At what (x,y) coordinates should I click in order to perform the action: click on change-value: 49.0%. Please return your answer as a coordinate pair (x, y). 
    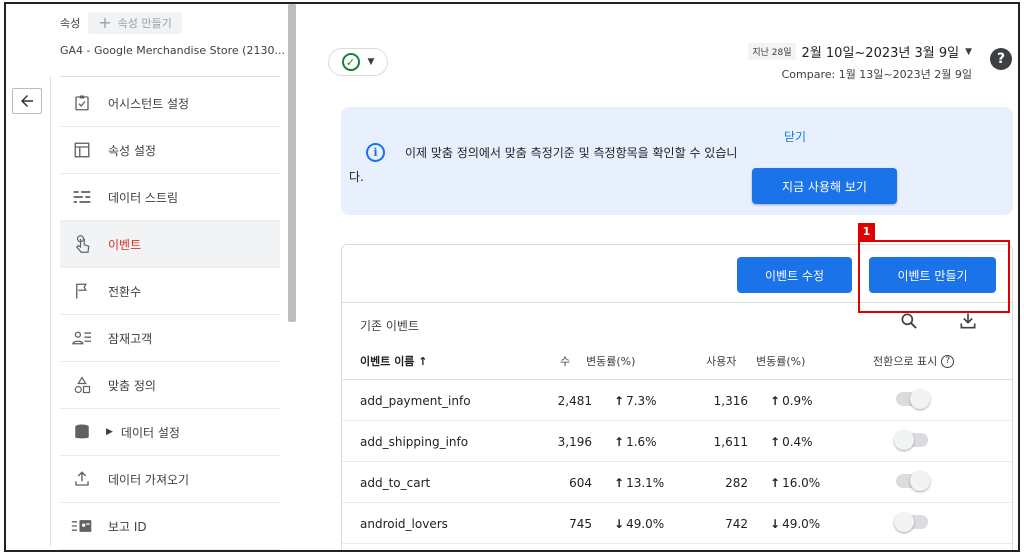
    Looking at the image, I should click on (645, 524).